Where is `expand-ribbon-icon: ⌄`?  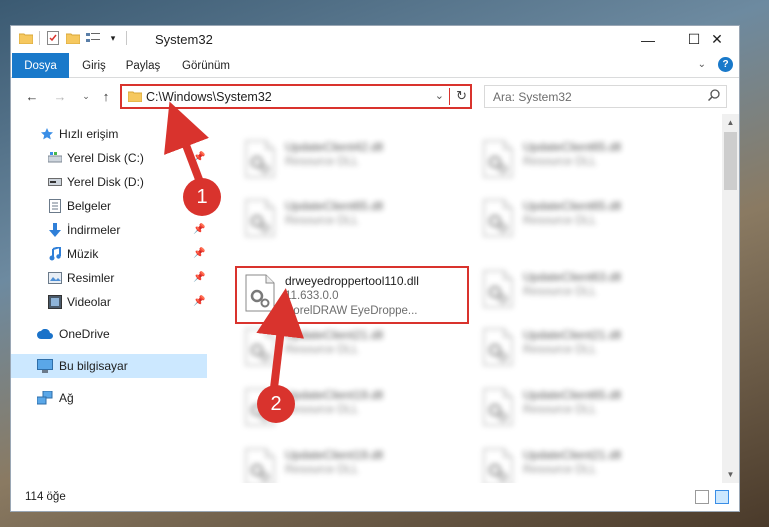 expand-ribbon-icon: ⌄ is located at coordinates (702, 64).